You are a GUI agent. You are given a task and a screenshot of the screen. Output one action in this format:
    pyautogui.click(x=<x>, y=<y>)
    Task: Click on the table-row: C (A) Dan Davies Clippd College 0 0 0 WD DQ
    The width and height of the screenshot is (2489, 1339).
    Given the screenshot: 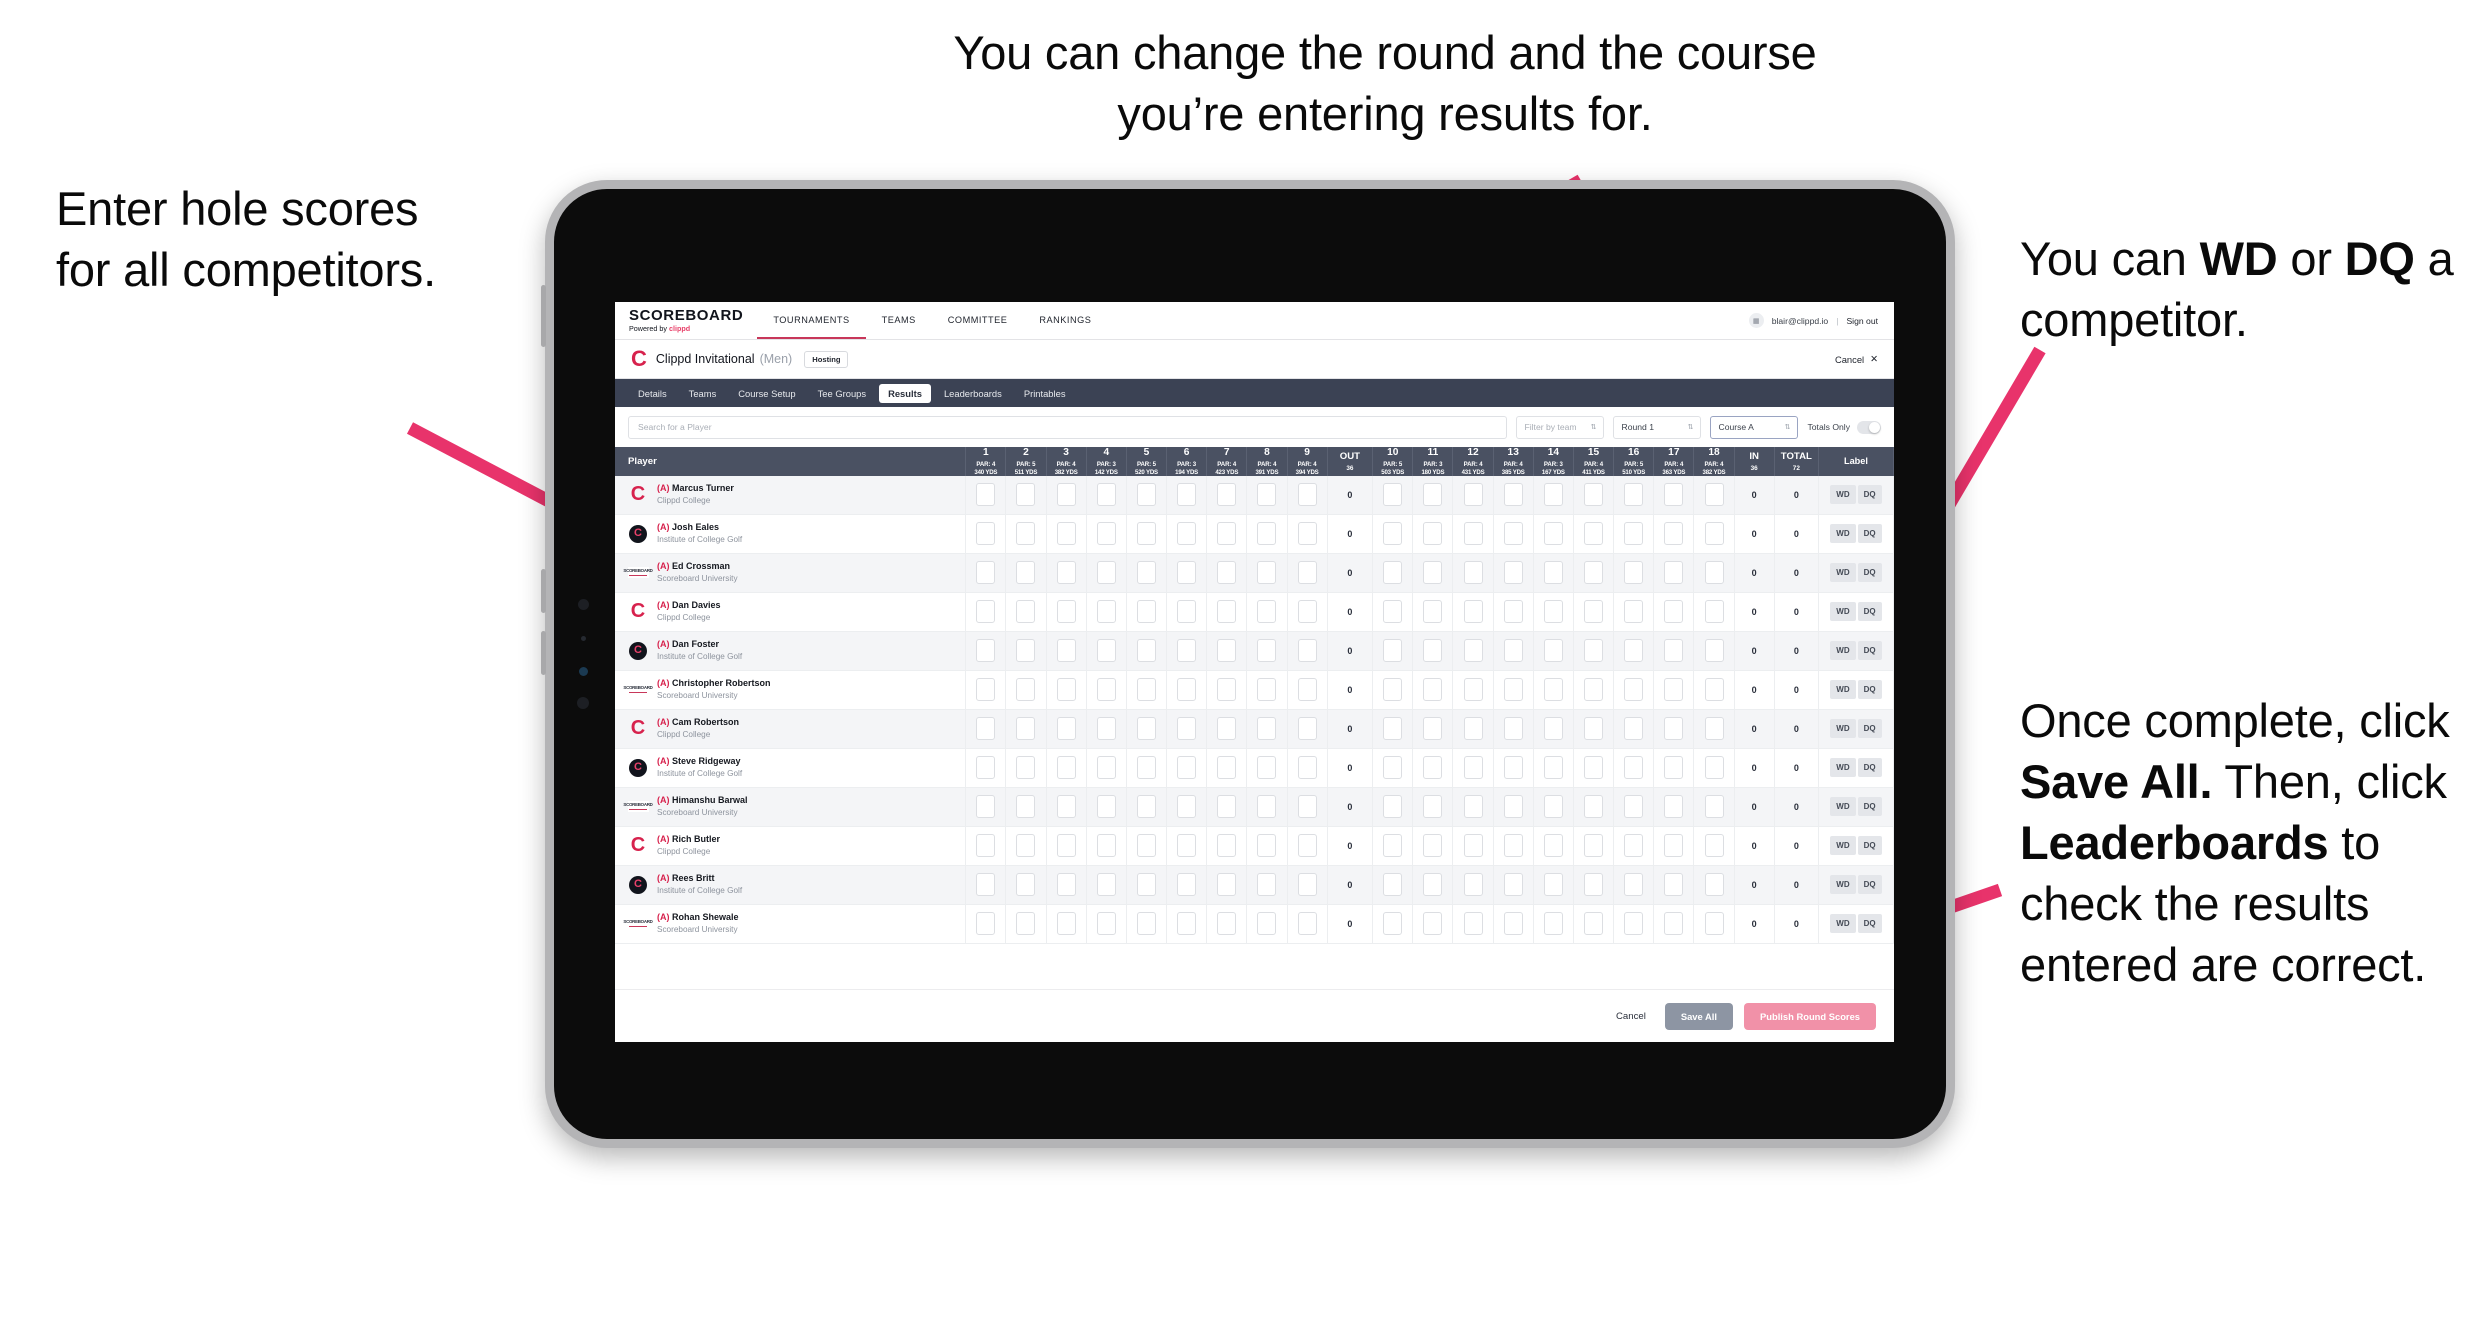 What is the action you would take?
    pyautogui.click(x=1254, y=612)
    